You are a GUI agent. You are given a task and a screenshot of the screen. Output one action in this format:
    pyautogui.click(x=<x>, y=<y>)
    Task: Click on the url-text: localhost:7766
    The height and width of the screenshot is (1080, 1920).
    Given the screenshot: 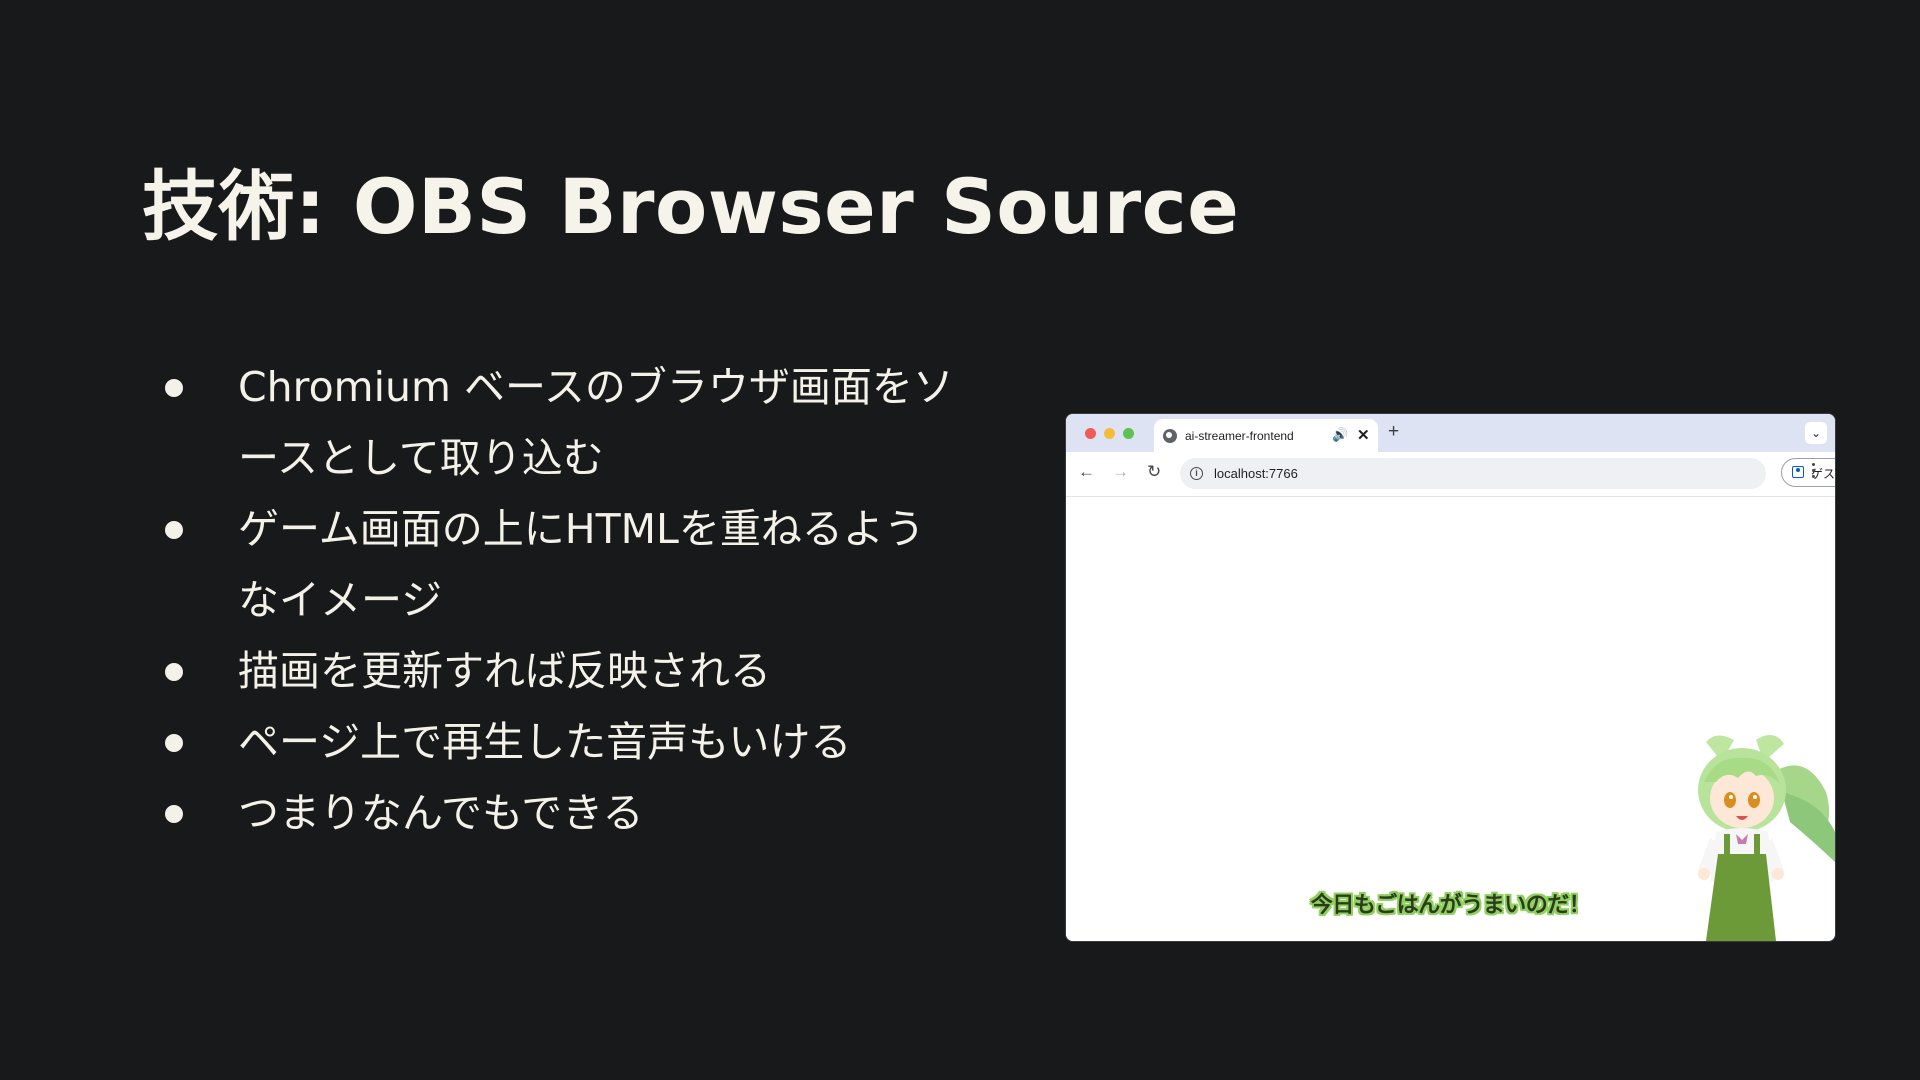 What is the action you would take?
    pyautogui.click(x=1256, y=473)
    